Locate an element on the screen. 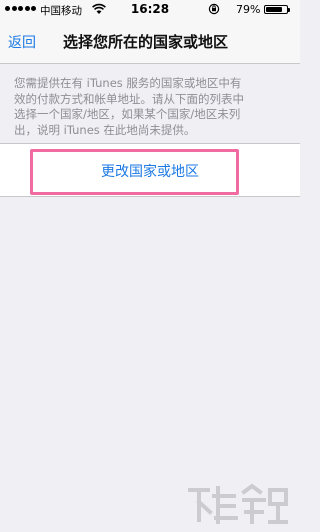 Image resolution: width=320 pixels, height=532 pixels. description-line: 选择一个国家/地区，如果某个国家/地区未列 is located at coordinates (127, 114).